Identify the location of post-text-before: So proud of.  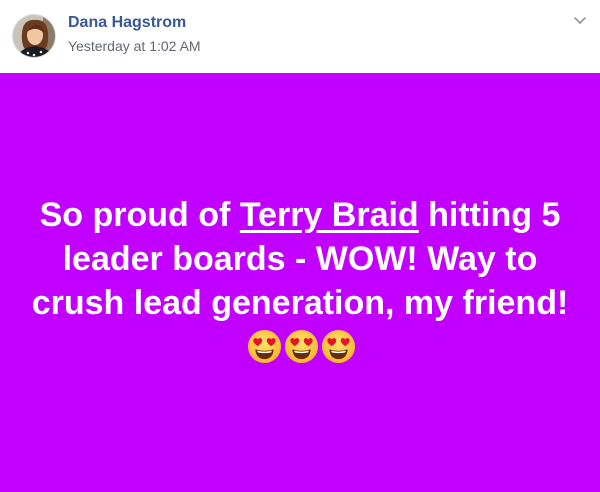
(139, 214).